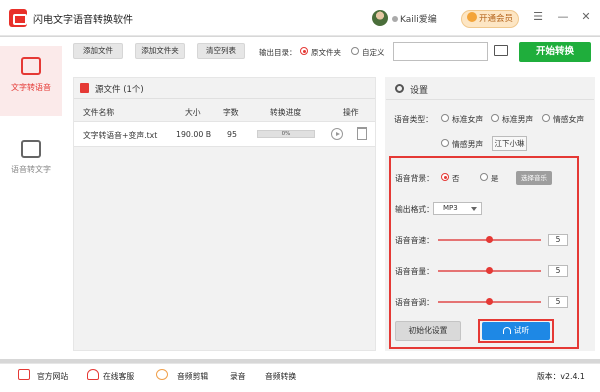  What do you see at coordinates (194, 134) in the screenshot?
I see `file-size-cell: 190.00 B` at bounding box center [194, 134].